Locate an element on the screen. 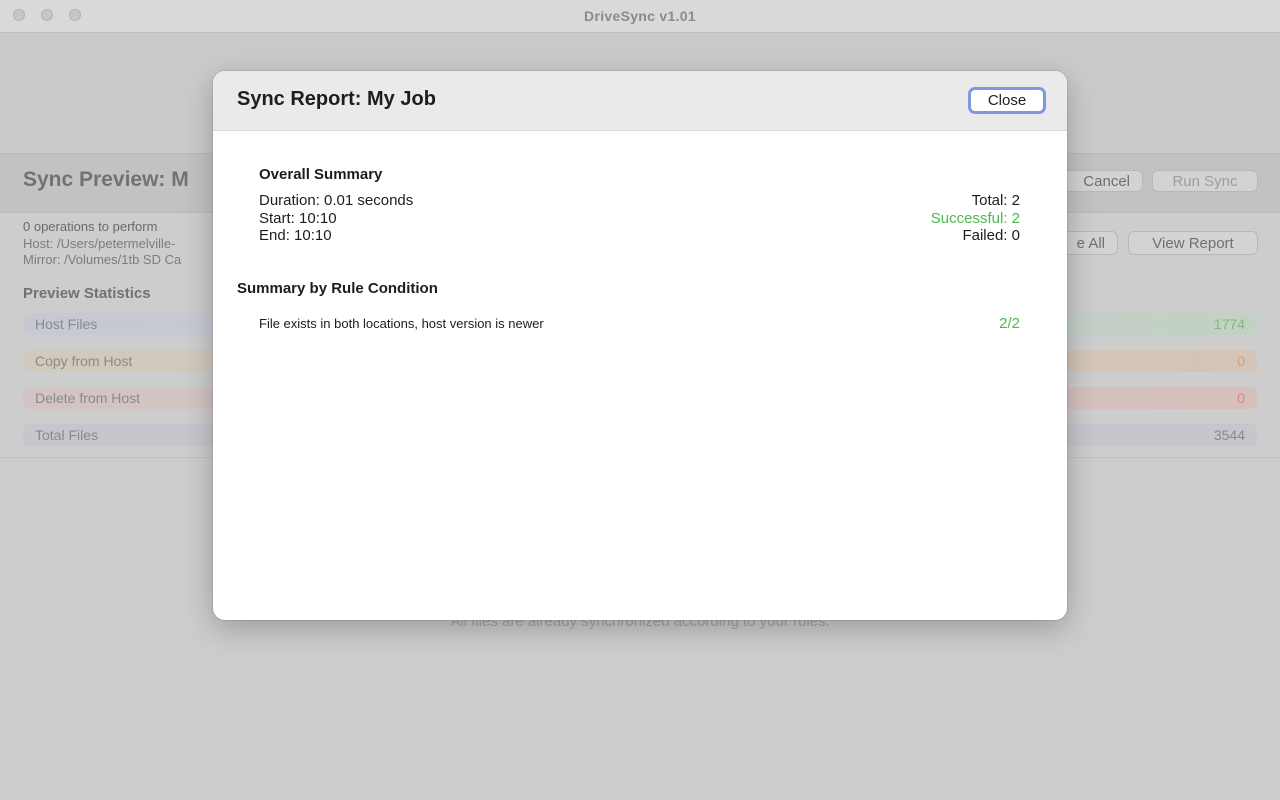  host-path: Host: /Users/petermelville- is located at coordinates (99, 243).